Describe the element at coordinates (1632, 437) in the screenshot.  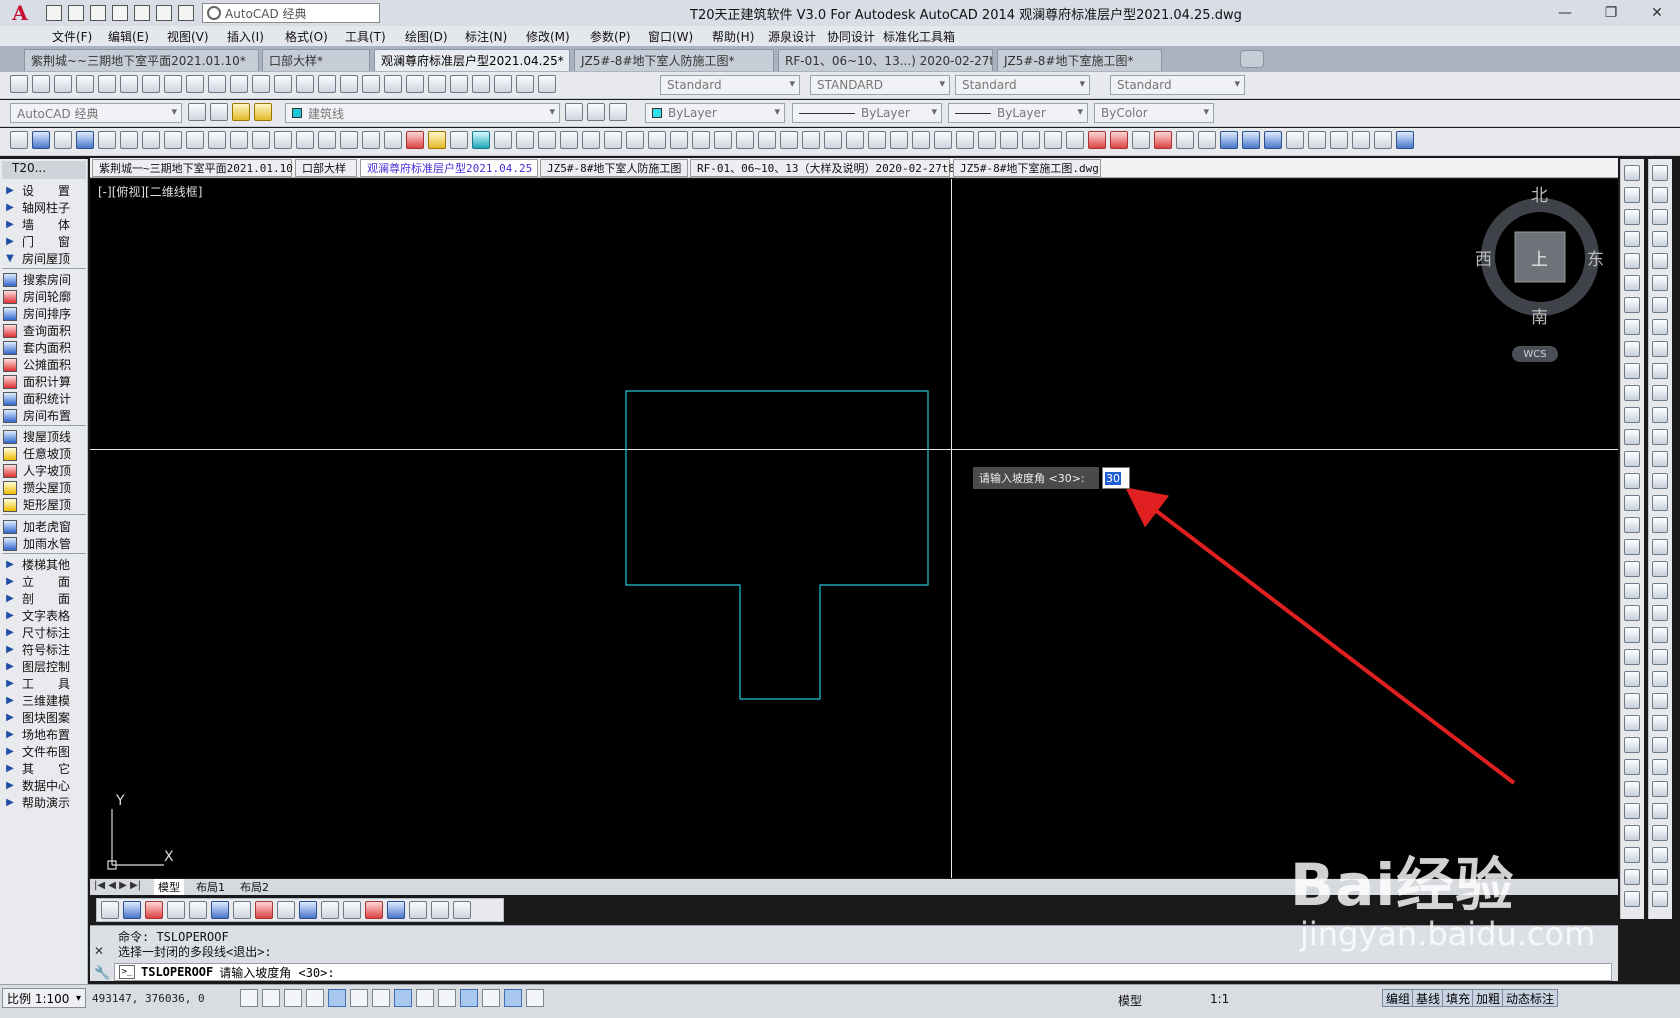
I see `modify-tool-12-icon` at that location.